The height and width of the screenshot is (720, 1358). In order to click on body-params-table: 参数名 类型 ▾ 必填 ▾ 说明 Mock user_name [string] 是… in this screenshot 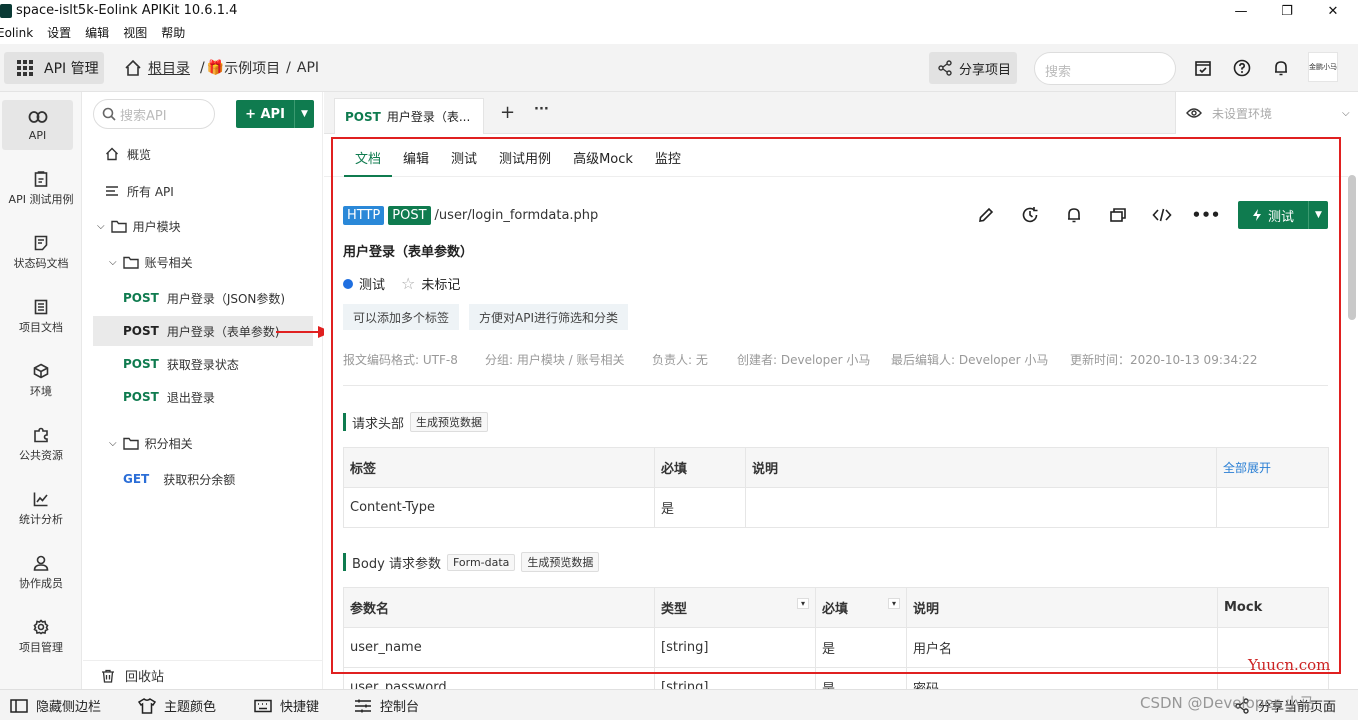, I will do `click(836, 638)`.